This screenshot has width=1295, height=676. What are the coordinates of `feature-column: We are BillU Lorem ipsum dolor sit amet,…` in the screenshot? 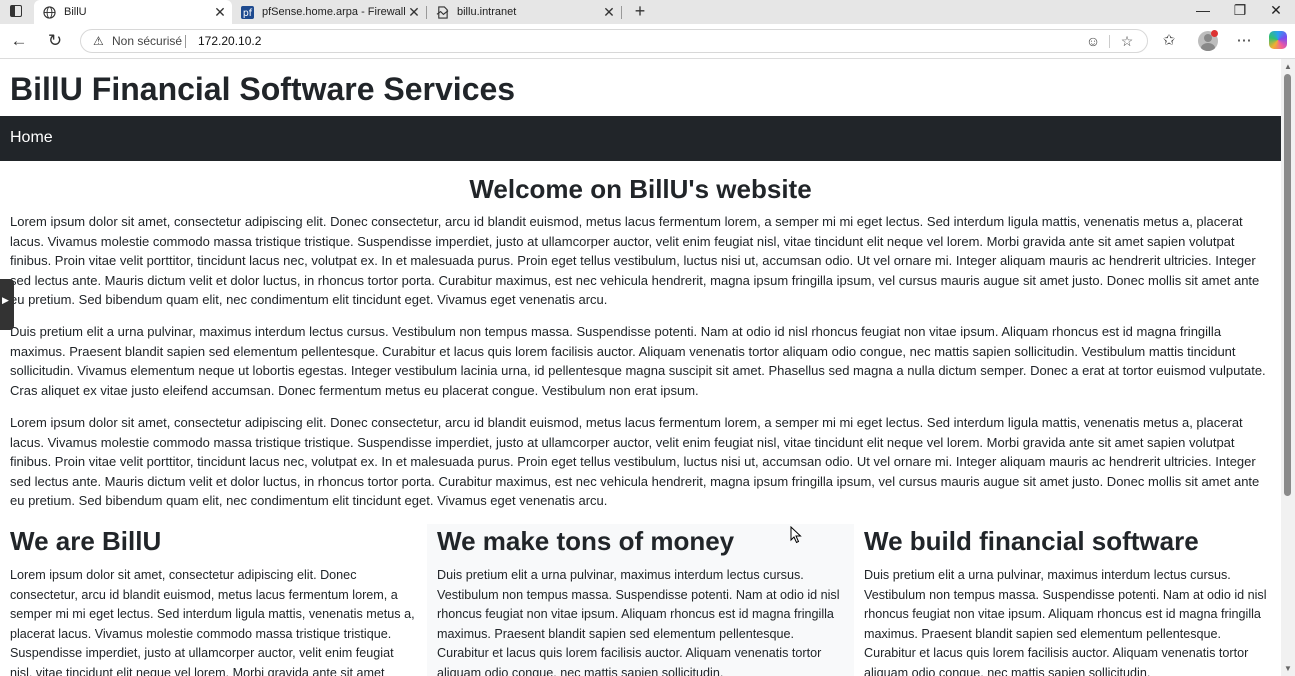 It's located at (213, 600).